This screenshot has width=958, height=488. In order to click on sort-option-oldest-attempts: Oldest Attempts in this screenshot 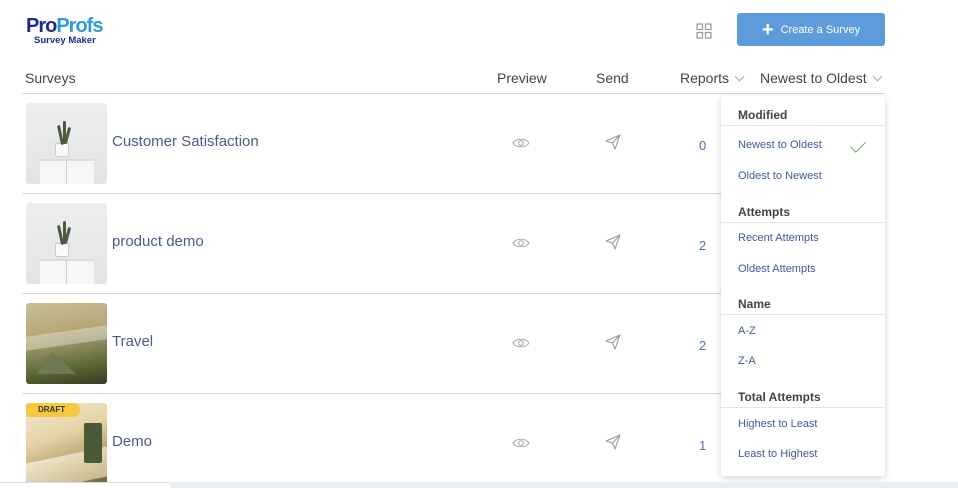, I will do `click(777, 269)`.